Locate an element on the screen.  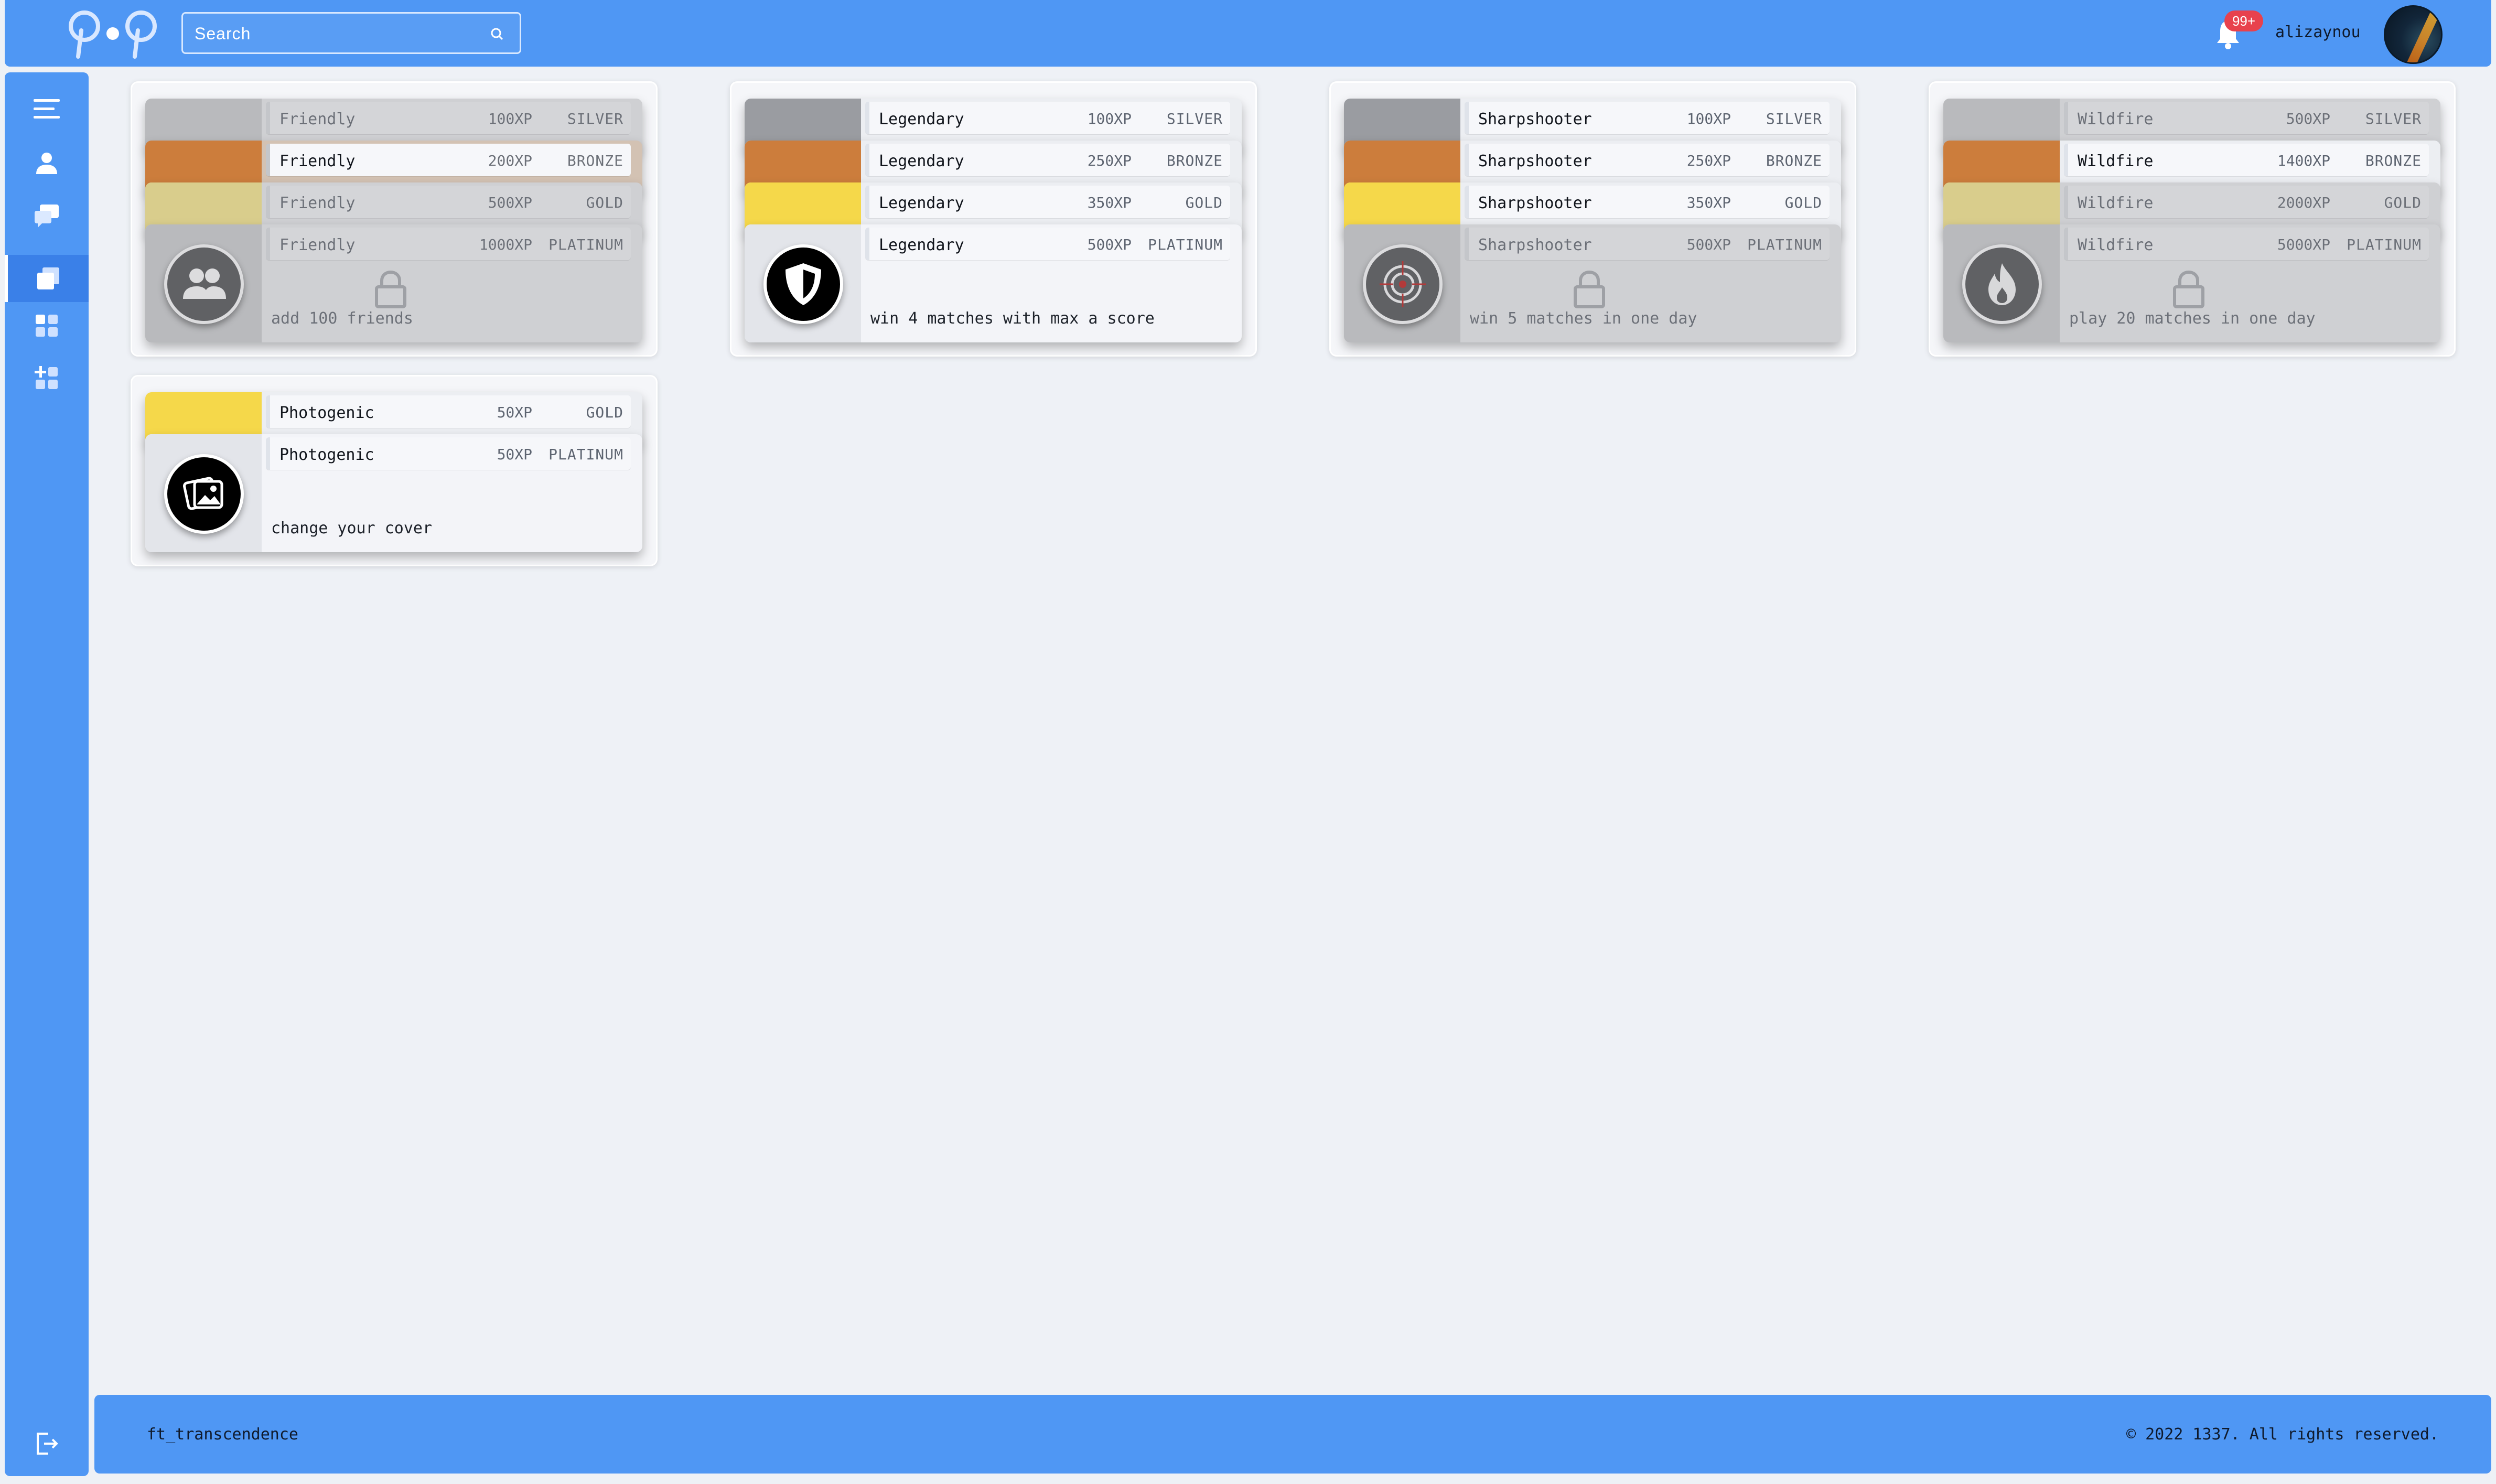
achievements-icon is located at coordinates (48, 278).